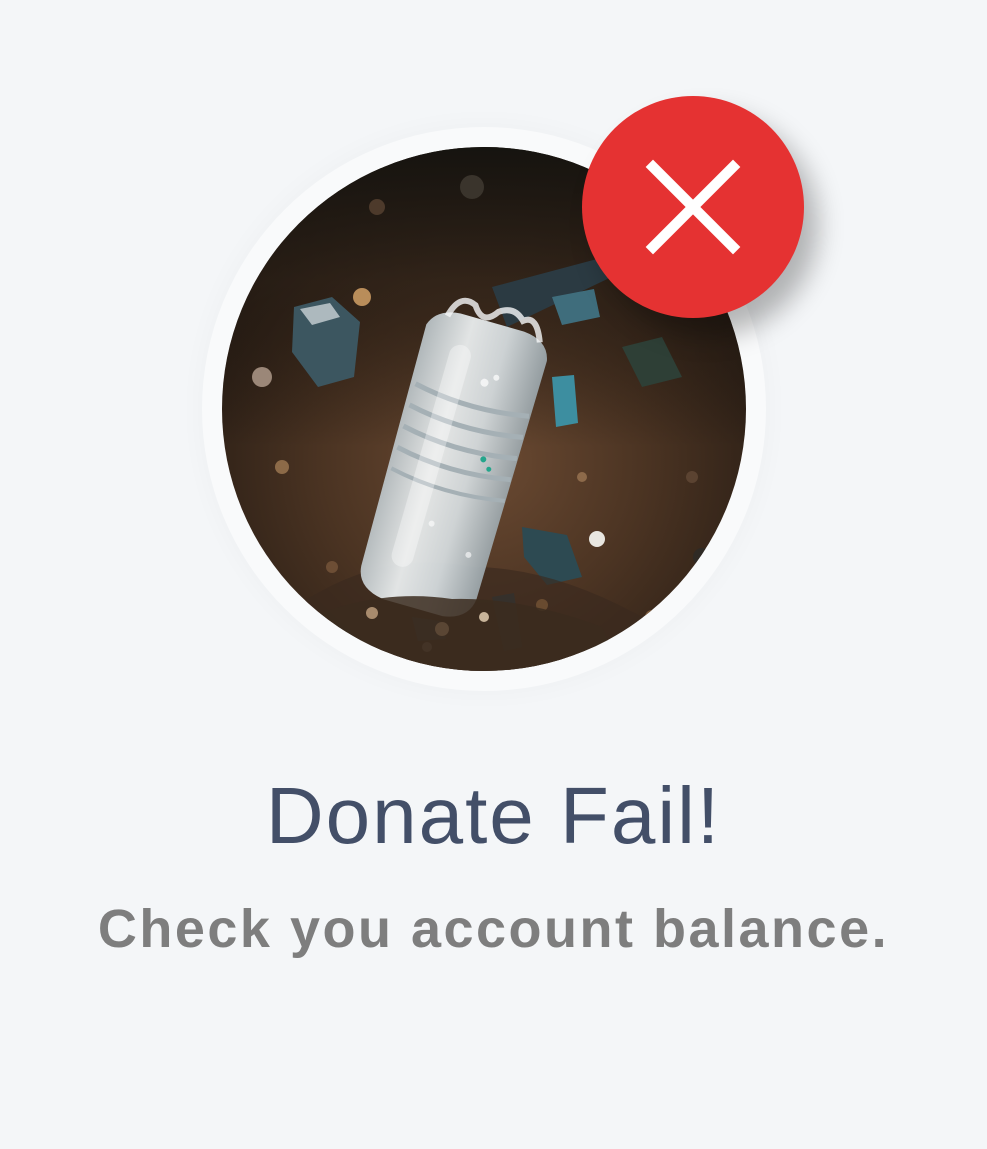 The width and height of the screenshot is (987, 1149). Describe the element at coordinates (493, 929) in the screenshot. I see `dialog-message: Check you account balance.` at that location.